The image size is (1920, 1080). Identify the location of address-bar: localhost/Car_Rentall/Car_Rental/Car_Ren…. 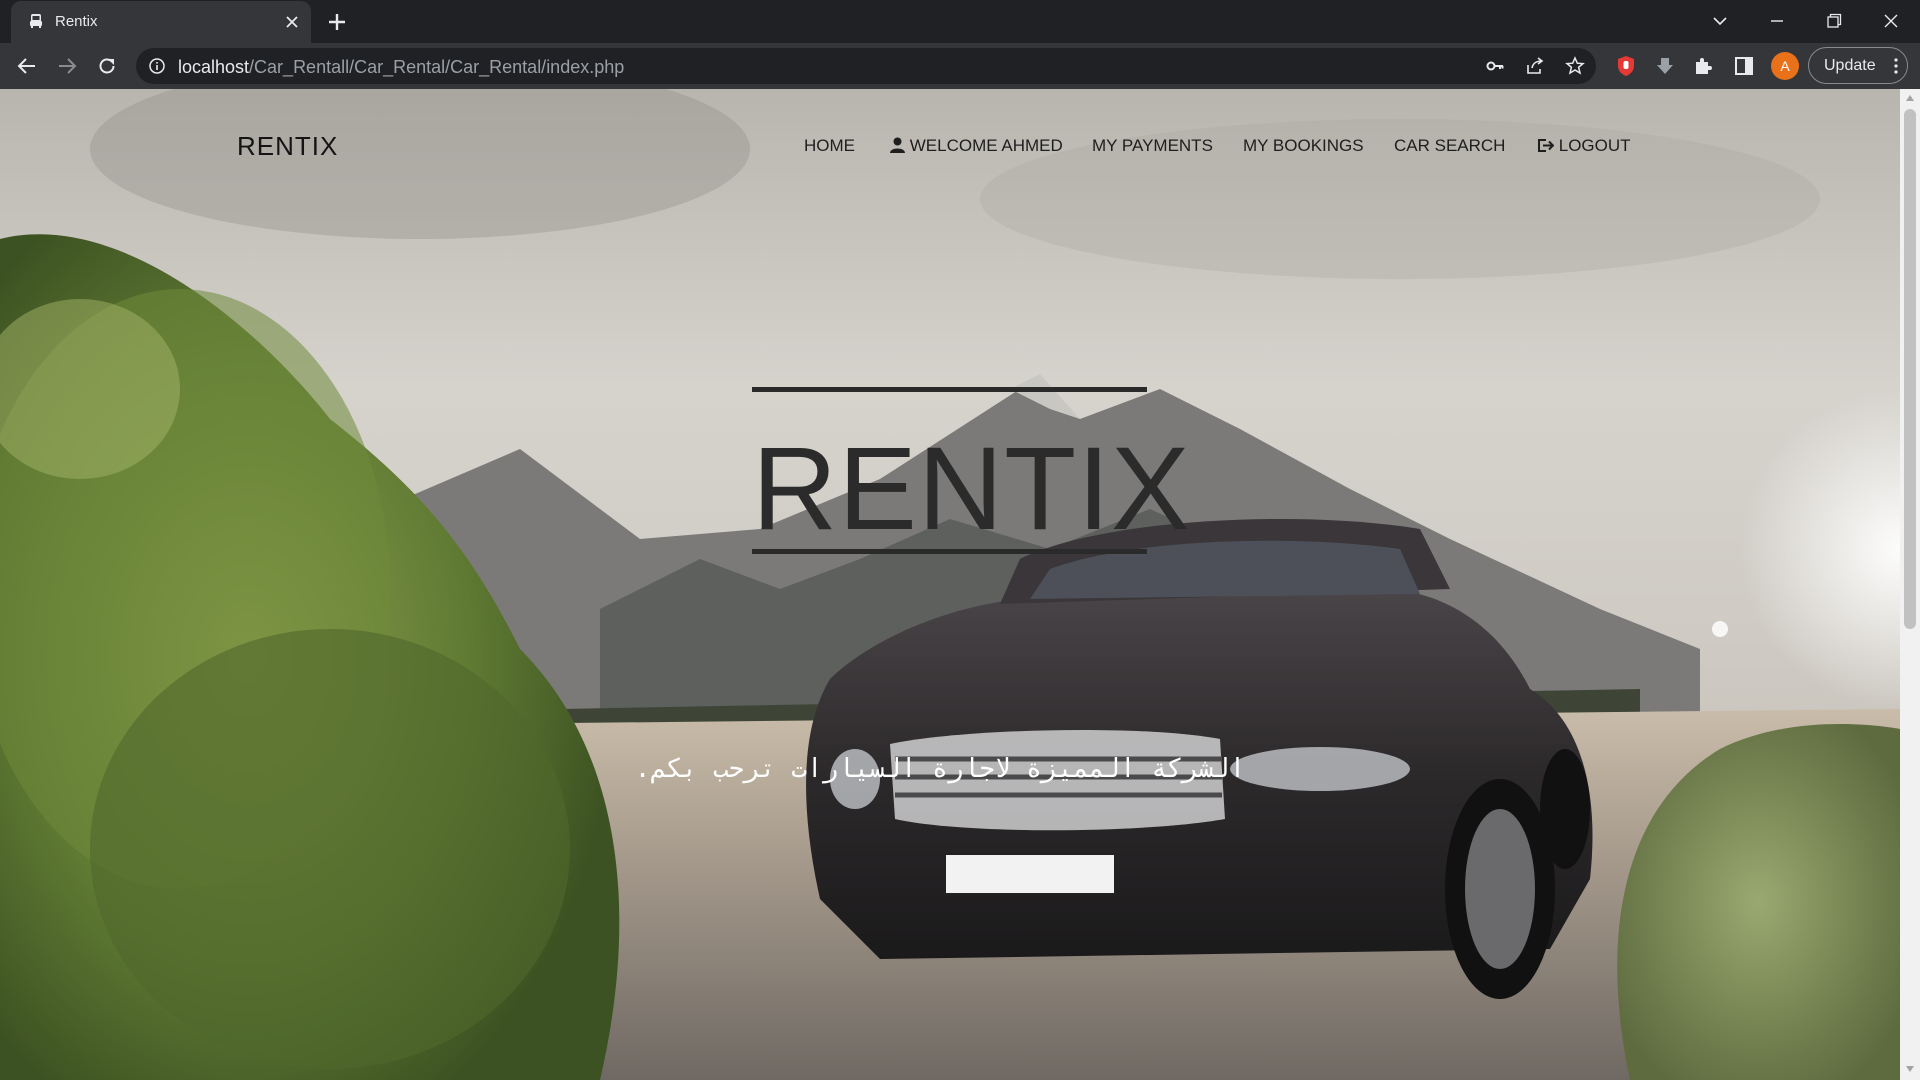
(866, 66).